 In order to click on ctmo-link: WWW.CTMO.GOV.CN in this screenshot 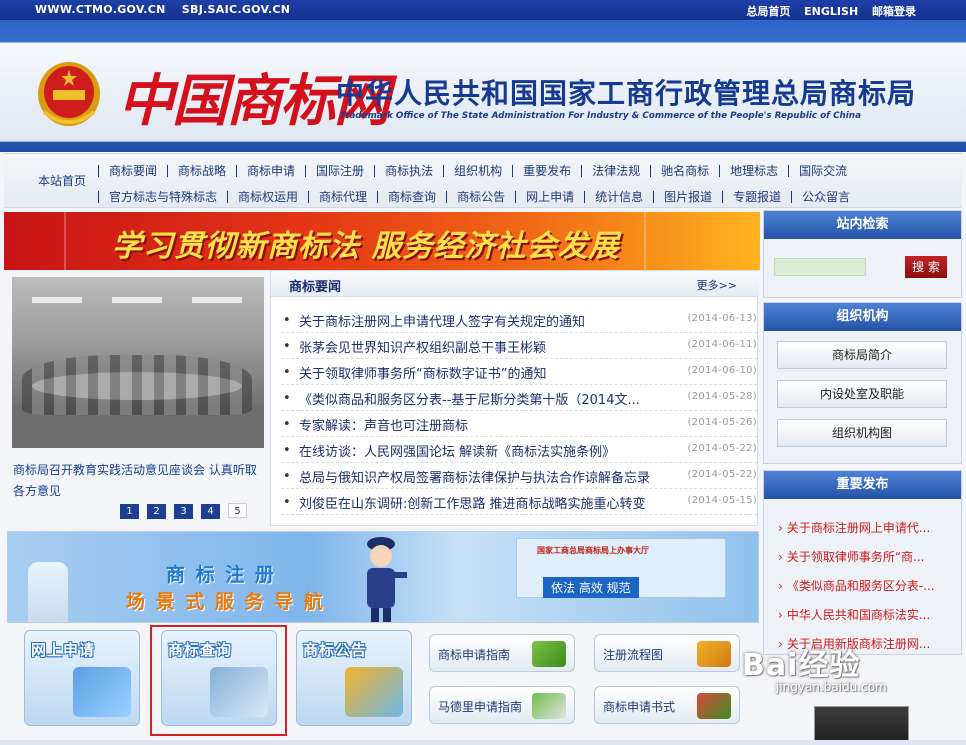, I will do `click(100, 9)`.